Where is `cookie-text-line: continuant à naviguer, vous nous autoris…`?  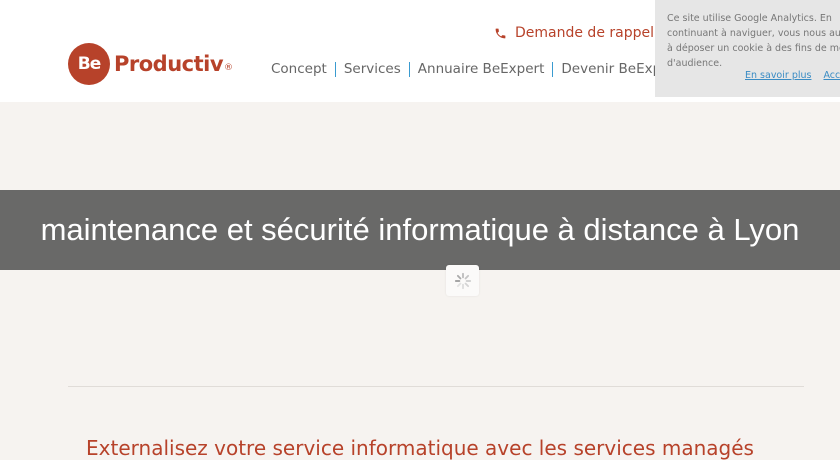 cookie-text-line: continuant à naviguer, vous nous autoris… is located at coordinates (753, 33).